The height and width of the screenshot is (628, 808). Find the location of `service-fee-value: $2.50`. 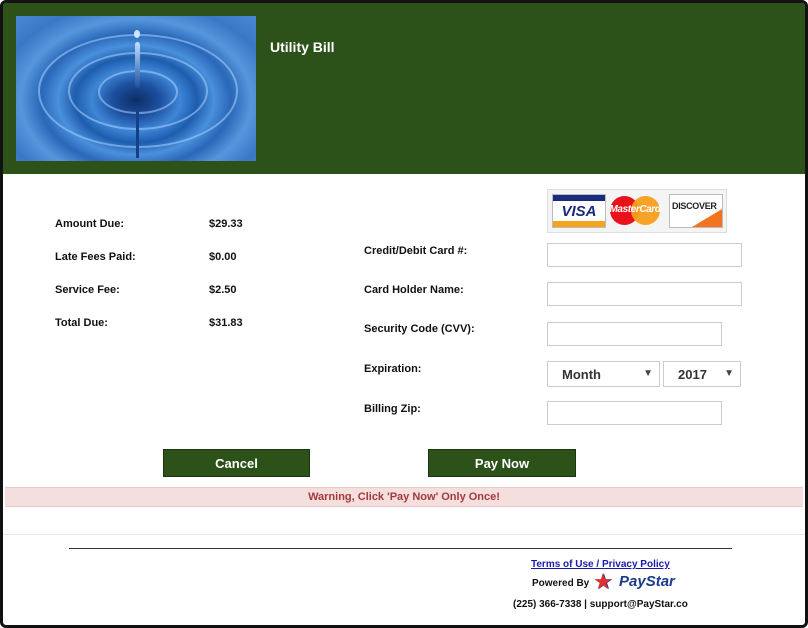

service-fee-value: $2.50 is located at coordinates (223, 290).